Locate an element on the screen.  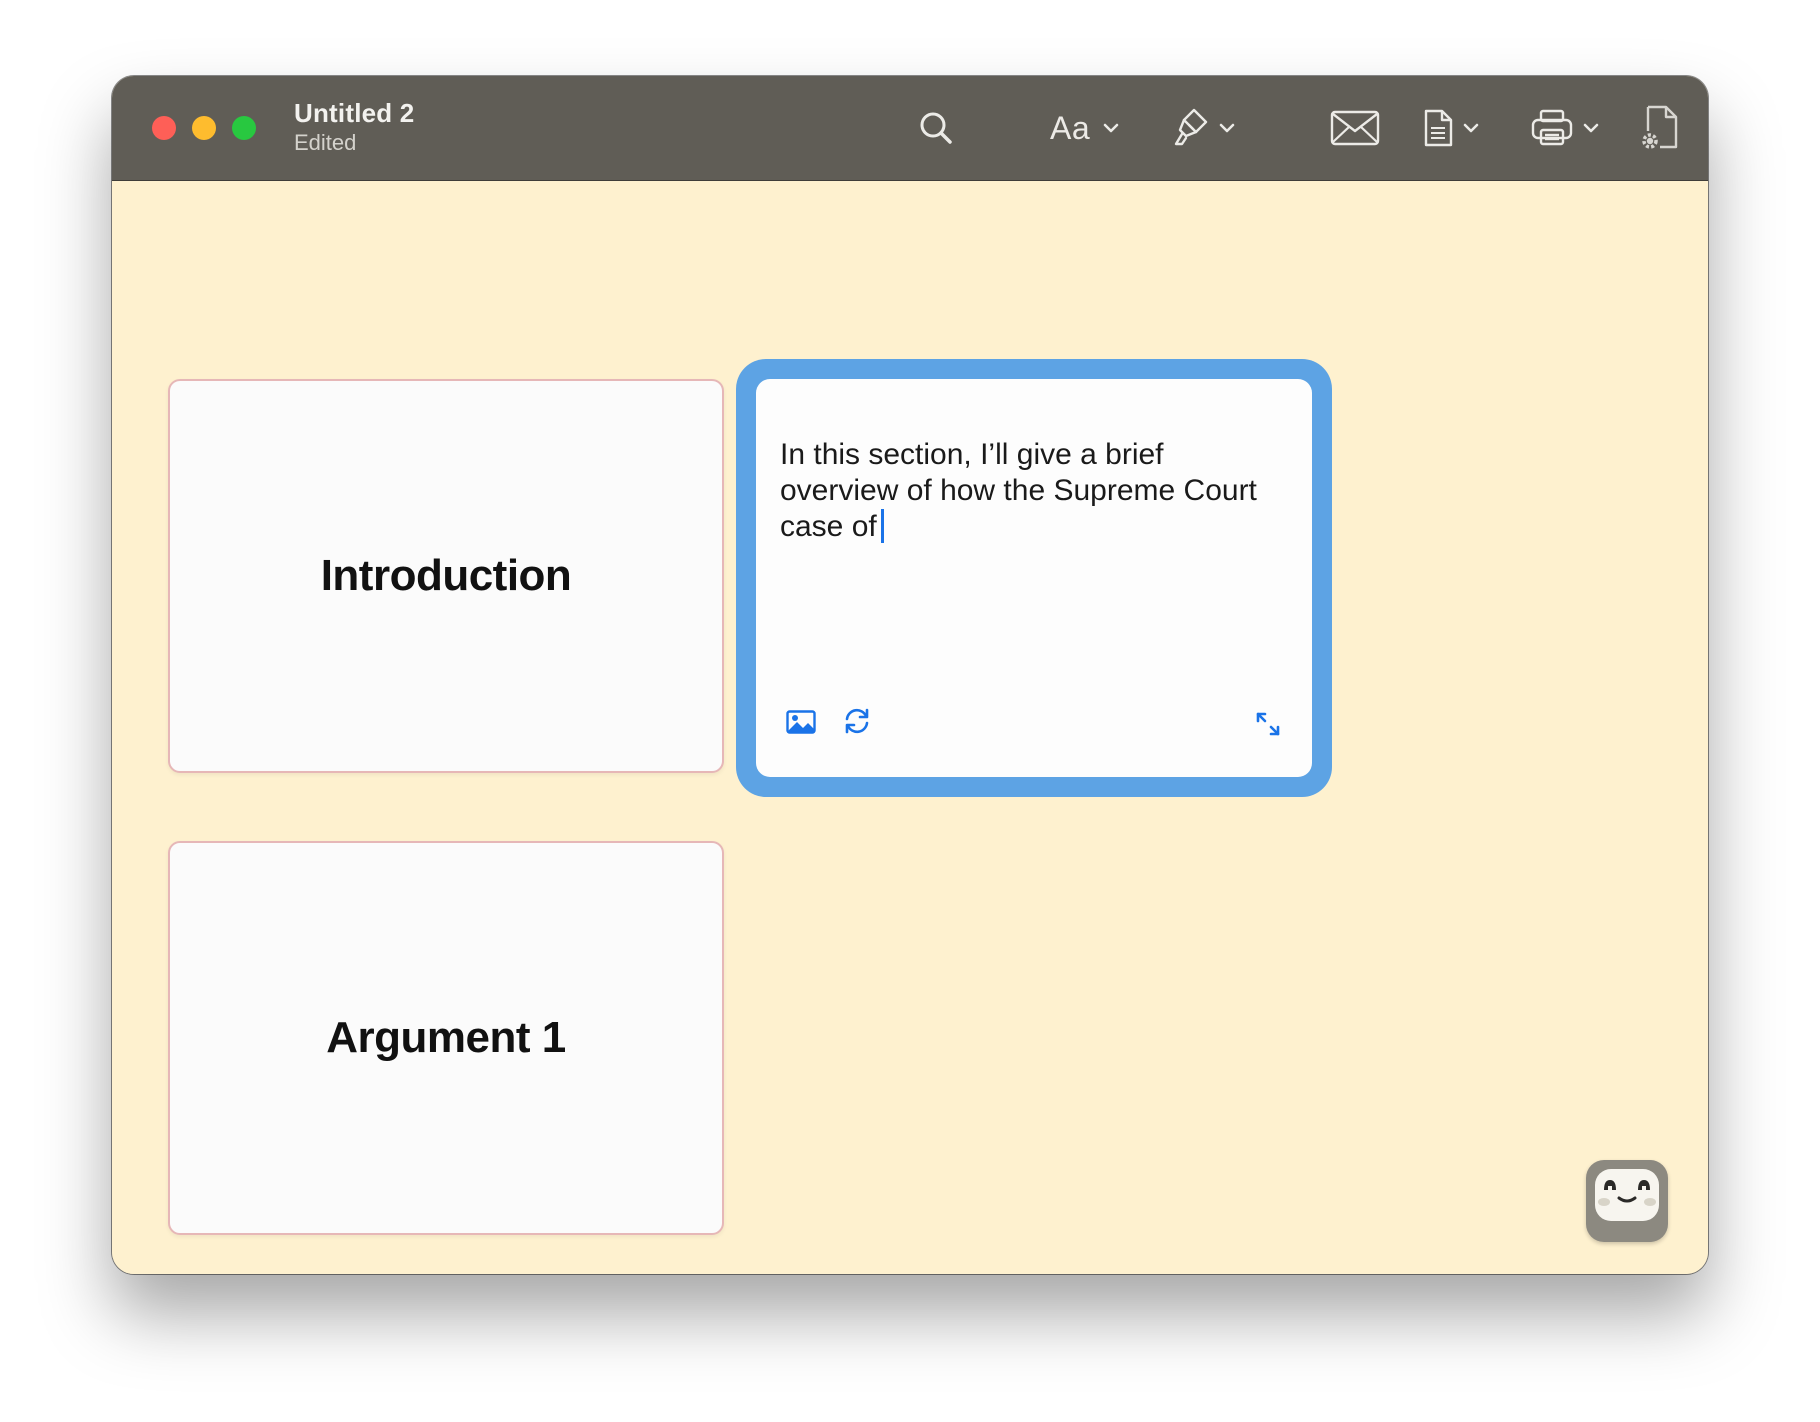
highlighter-icon is located at coordinates (1191, 127).